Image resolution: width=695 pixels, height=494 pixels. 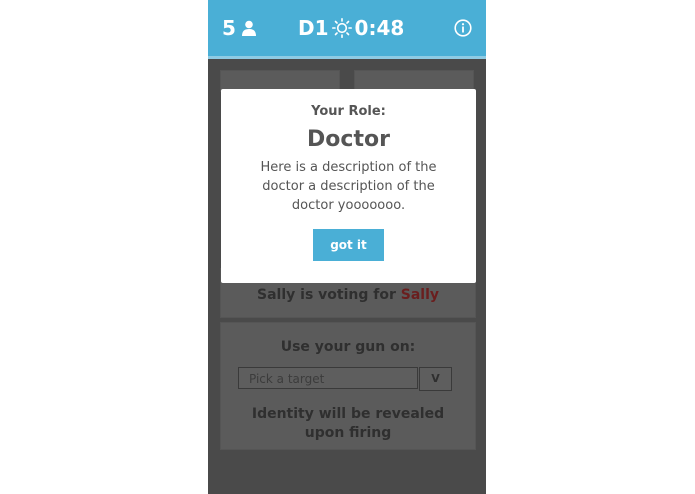 I want to click on gun-title: Use your gun on:, so click(x=348, y=347).